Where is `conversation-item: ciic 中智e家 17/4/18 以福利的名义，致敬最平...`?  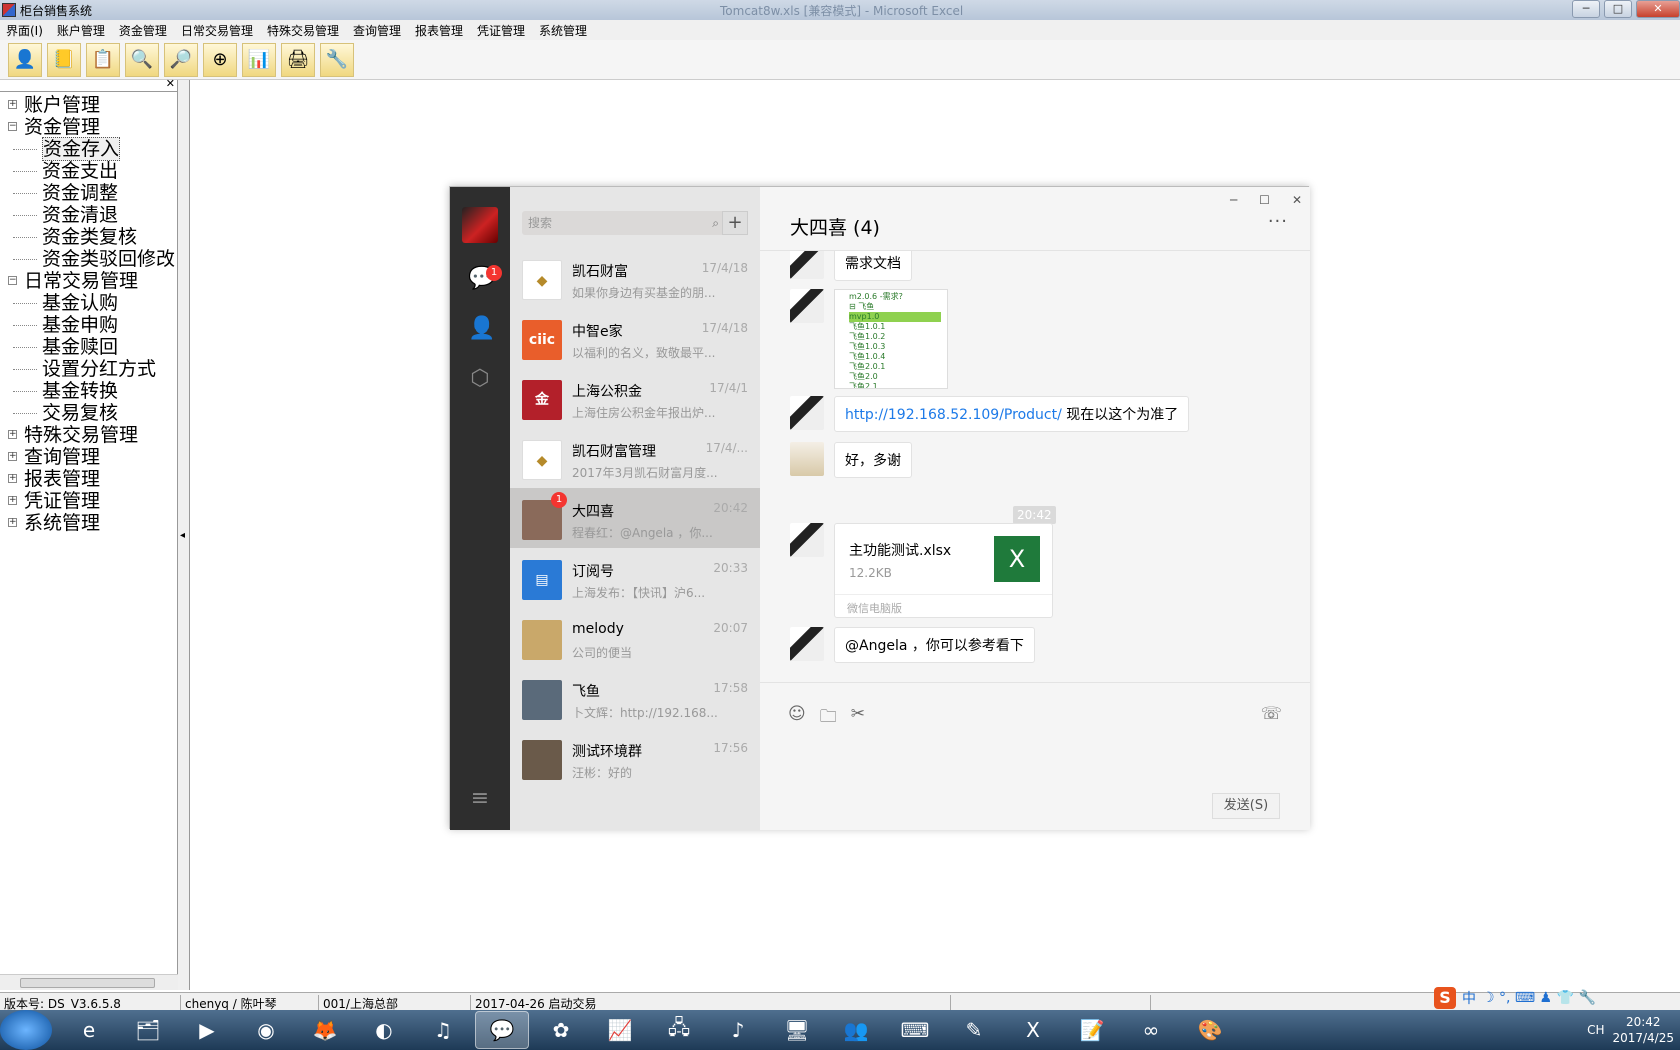
conversation-item: ciic 中智e家 17/4/18 以福利的名义，致敬最平... is located at coordinates (635, 338).